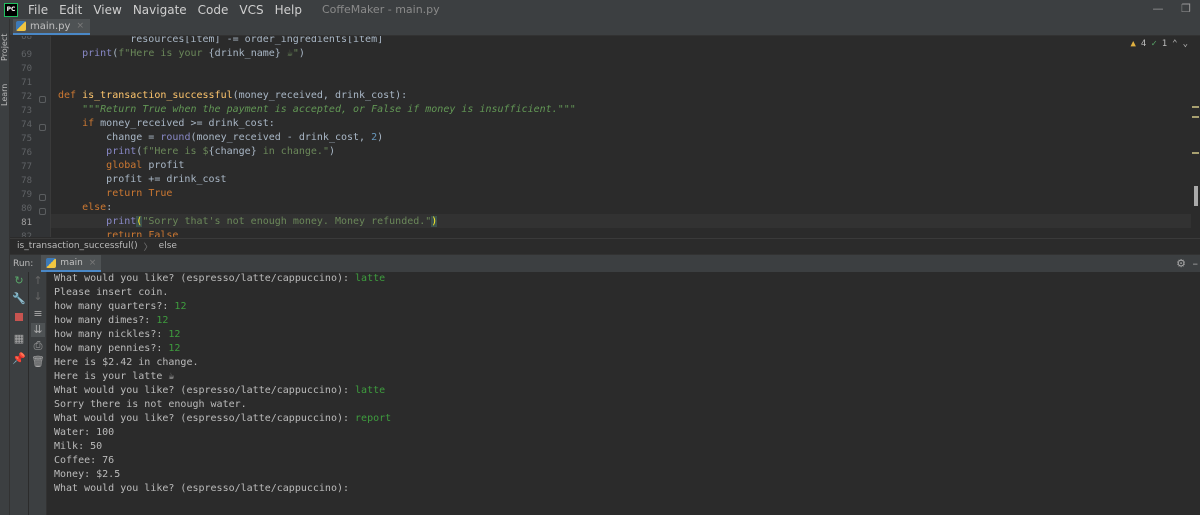 The width and height of the screenshot is (1200, 515). Describe the element at coordinates (107, 10) in the screenshot. I see `menu-view: View` at that location.